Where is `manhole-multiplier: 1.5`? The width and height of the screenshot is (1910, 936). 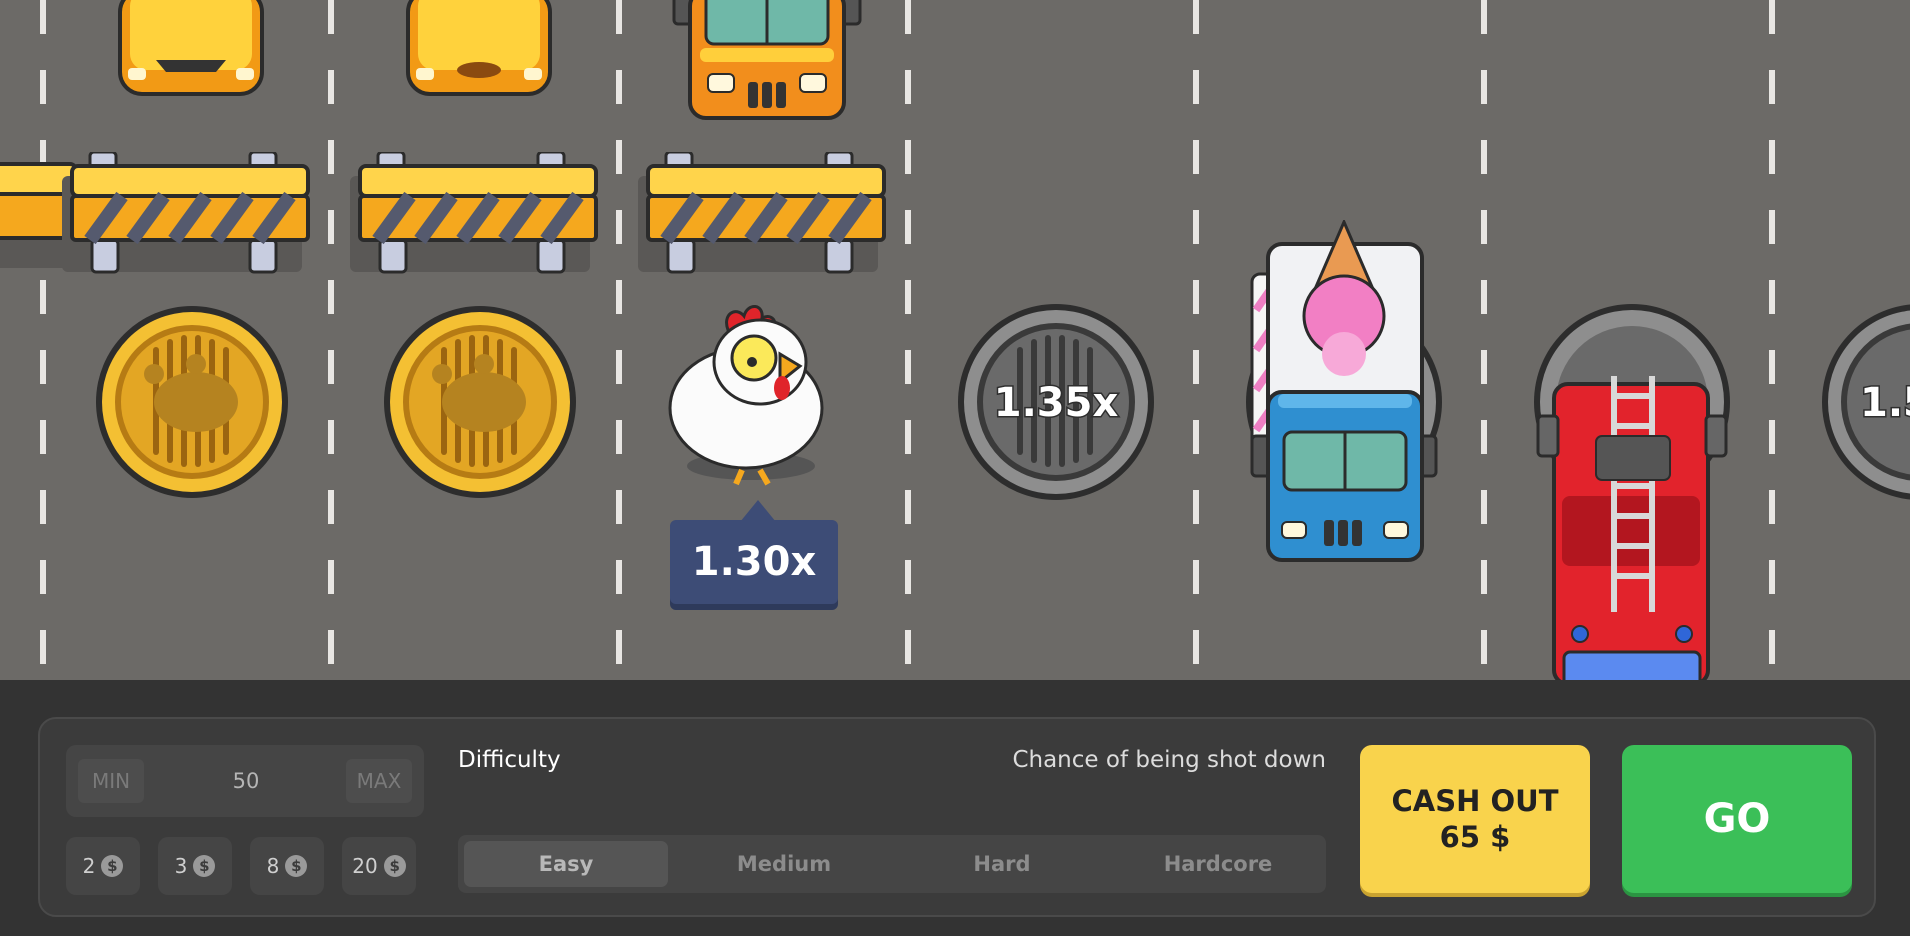 manhole-multiplier: 1.5 is located at coordinates (1865, 402).